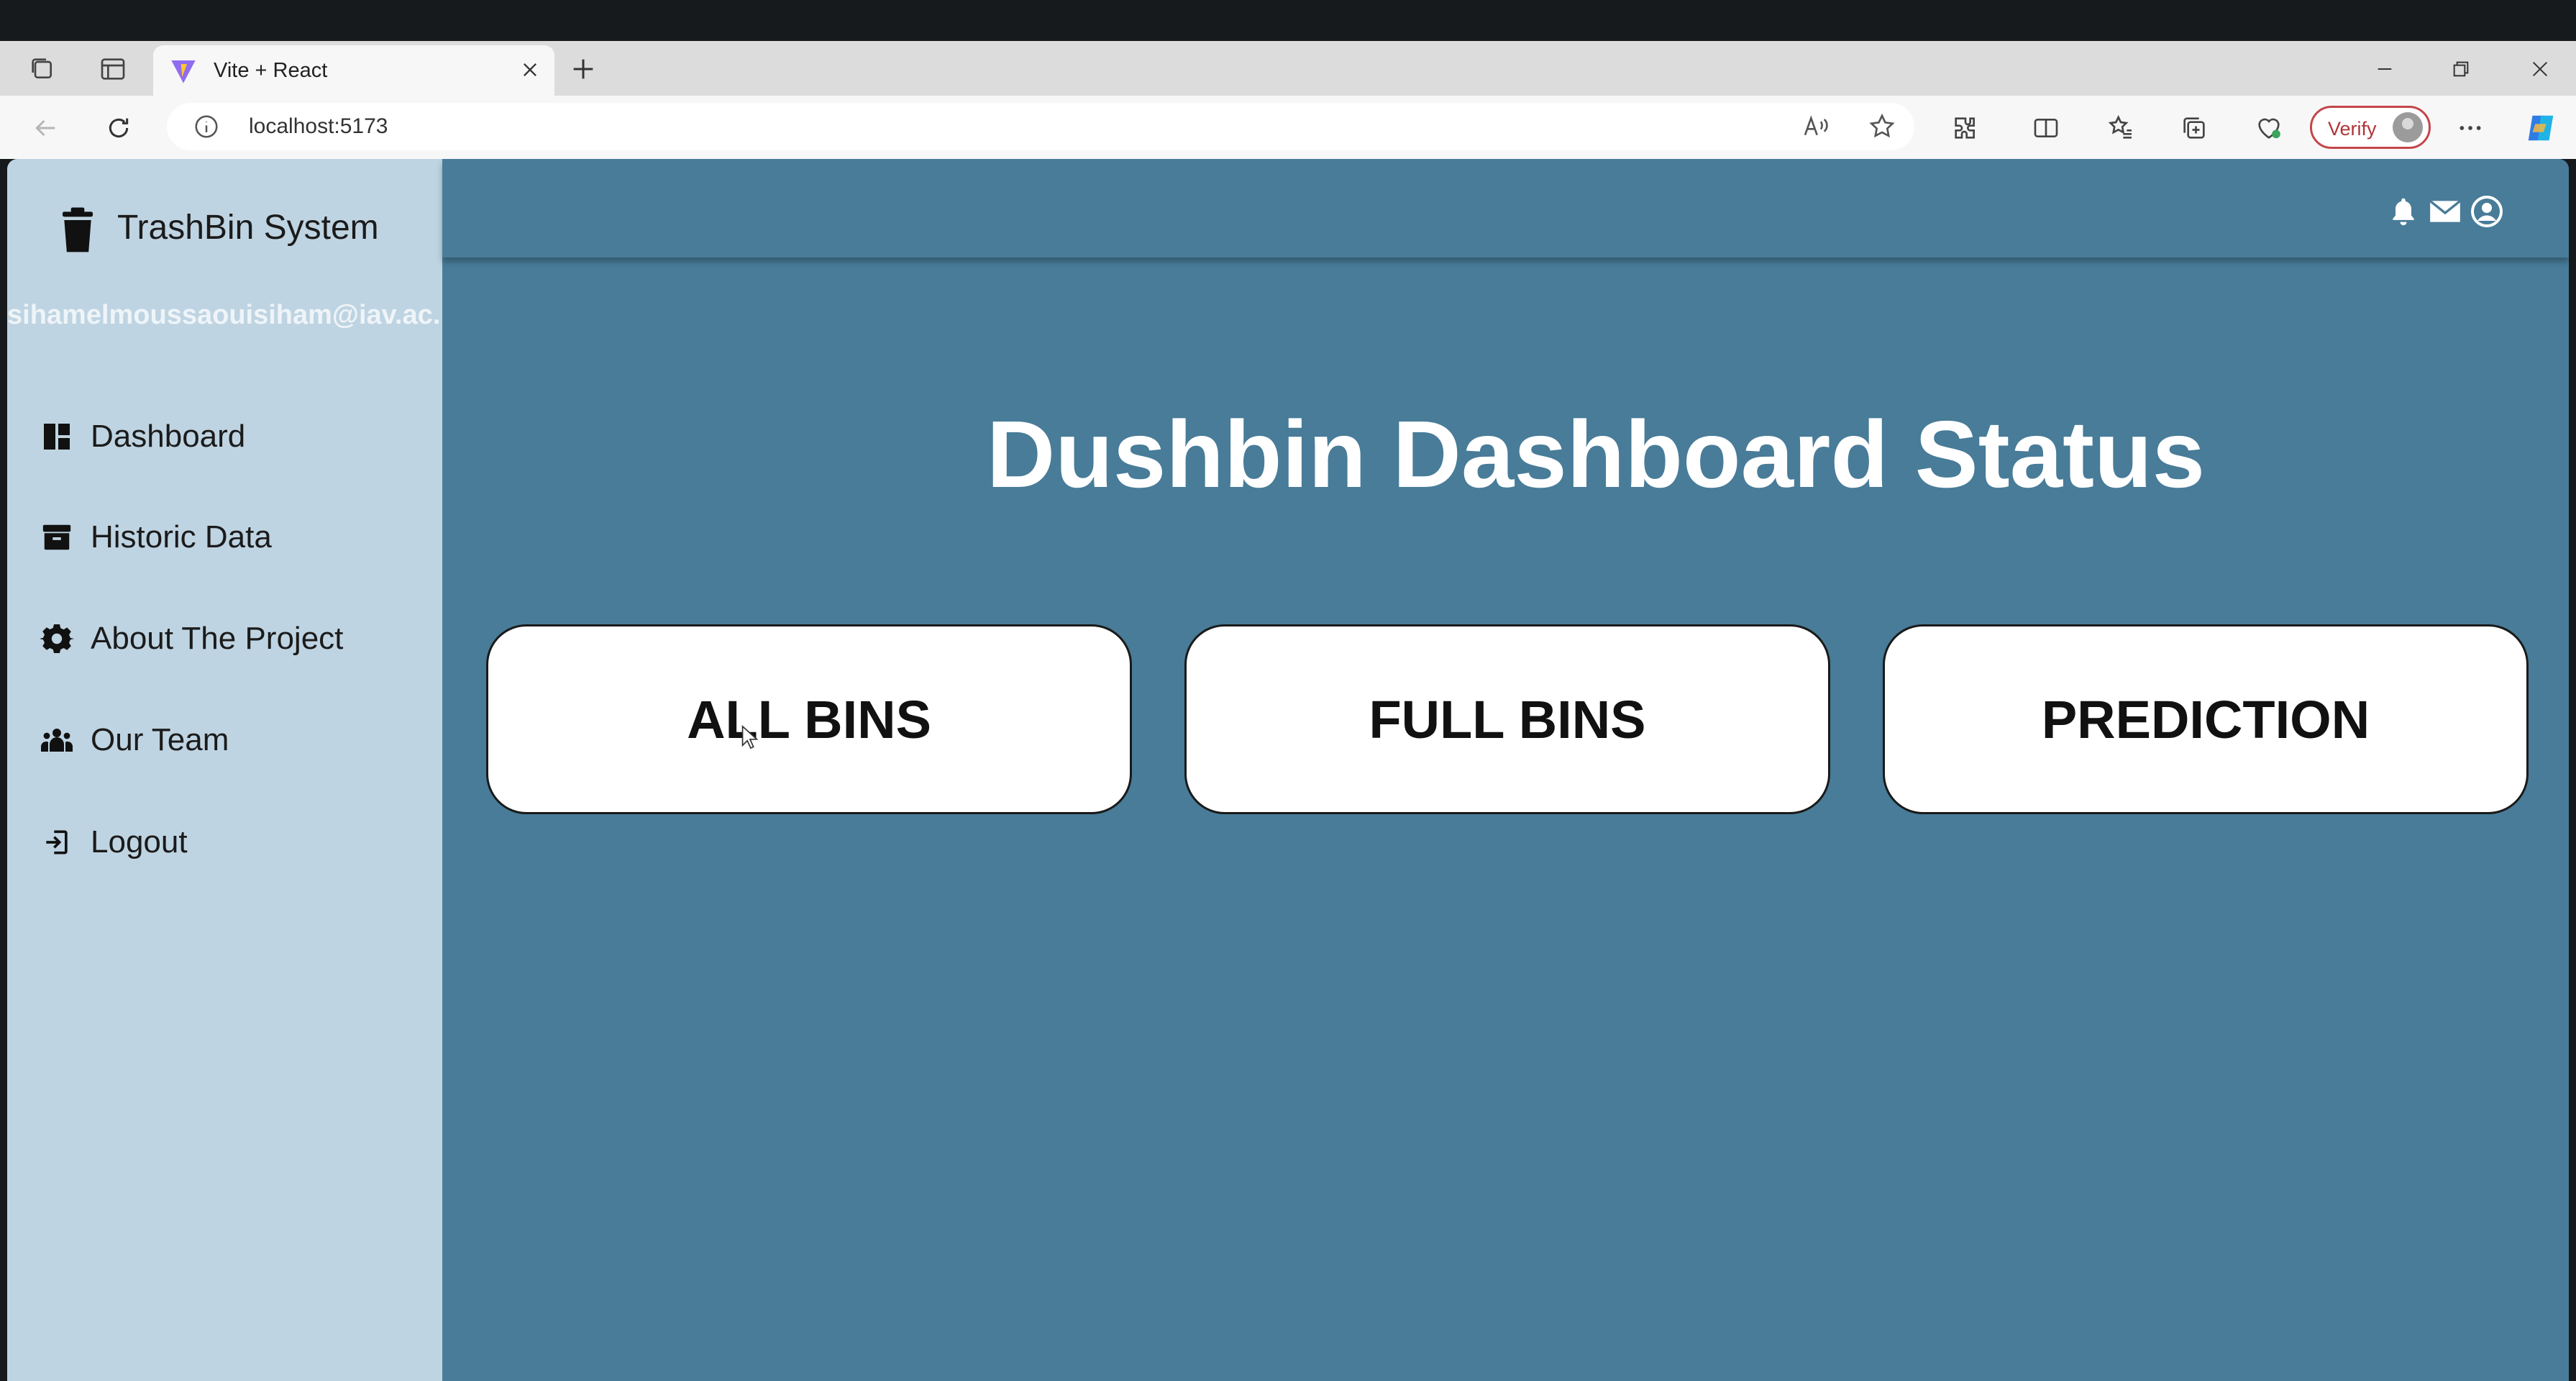  What do you see at coordinates (2470, 128) in the screenshot?
I see `more-options-icon` at bounding box center [2470, 128].